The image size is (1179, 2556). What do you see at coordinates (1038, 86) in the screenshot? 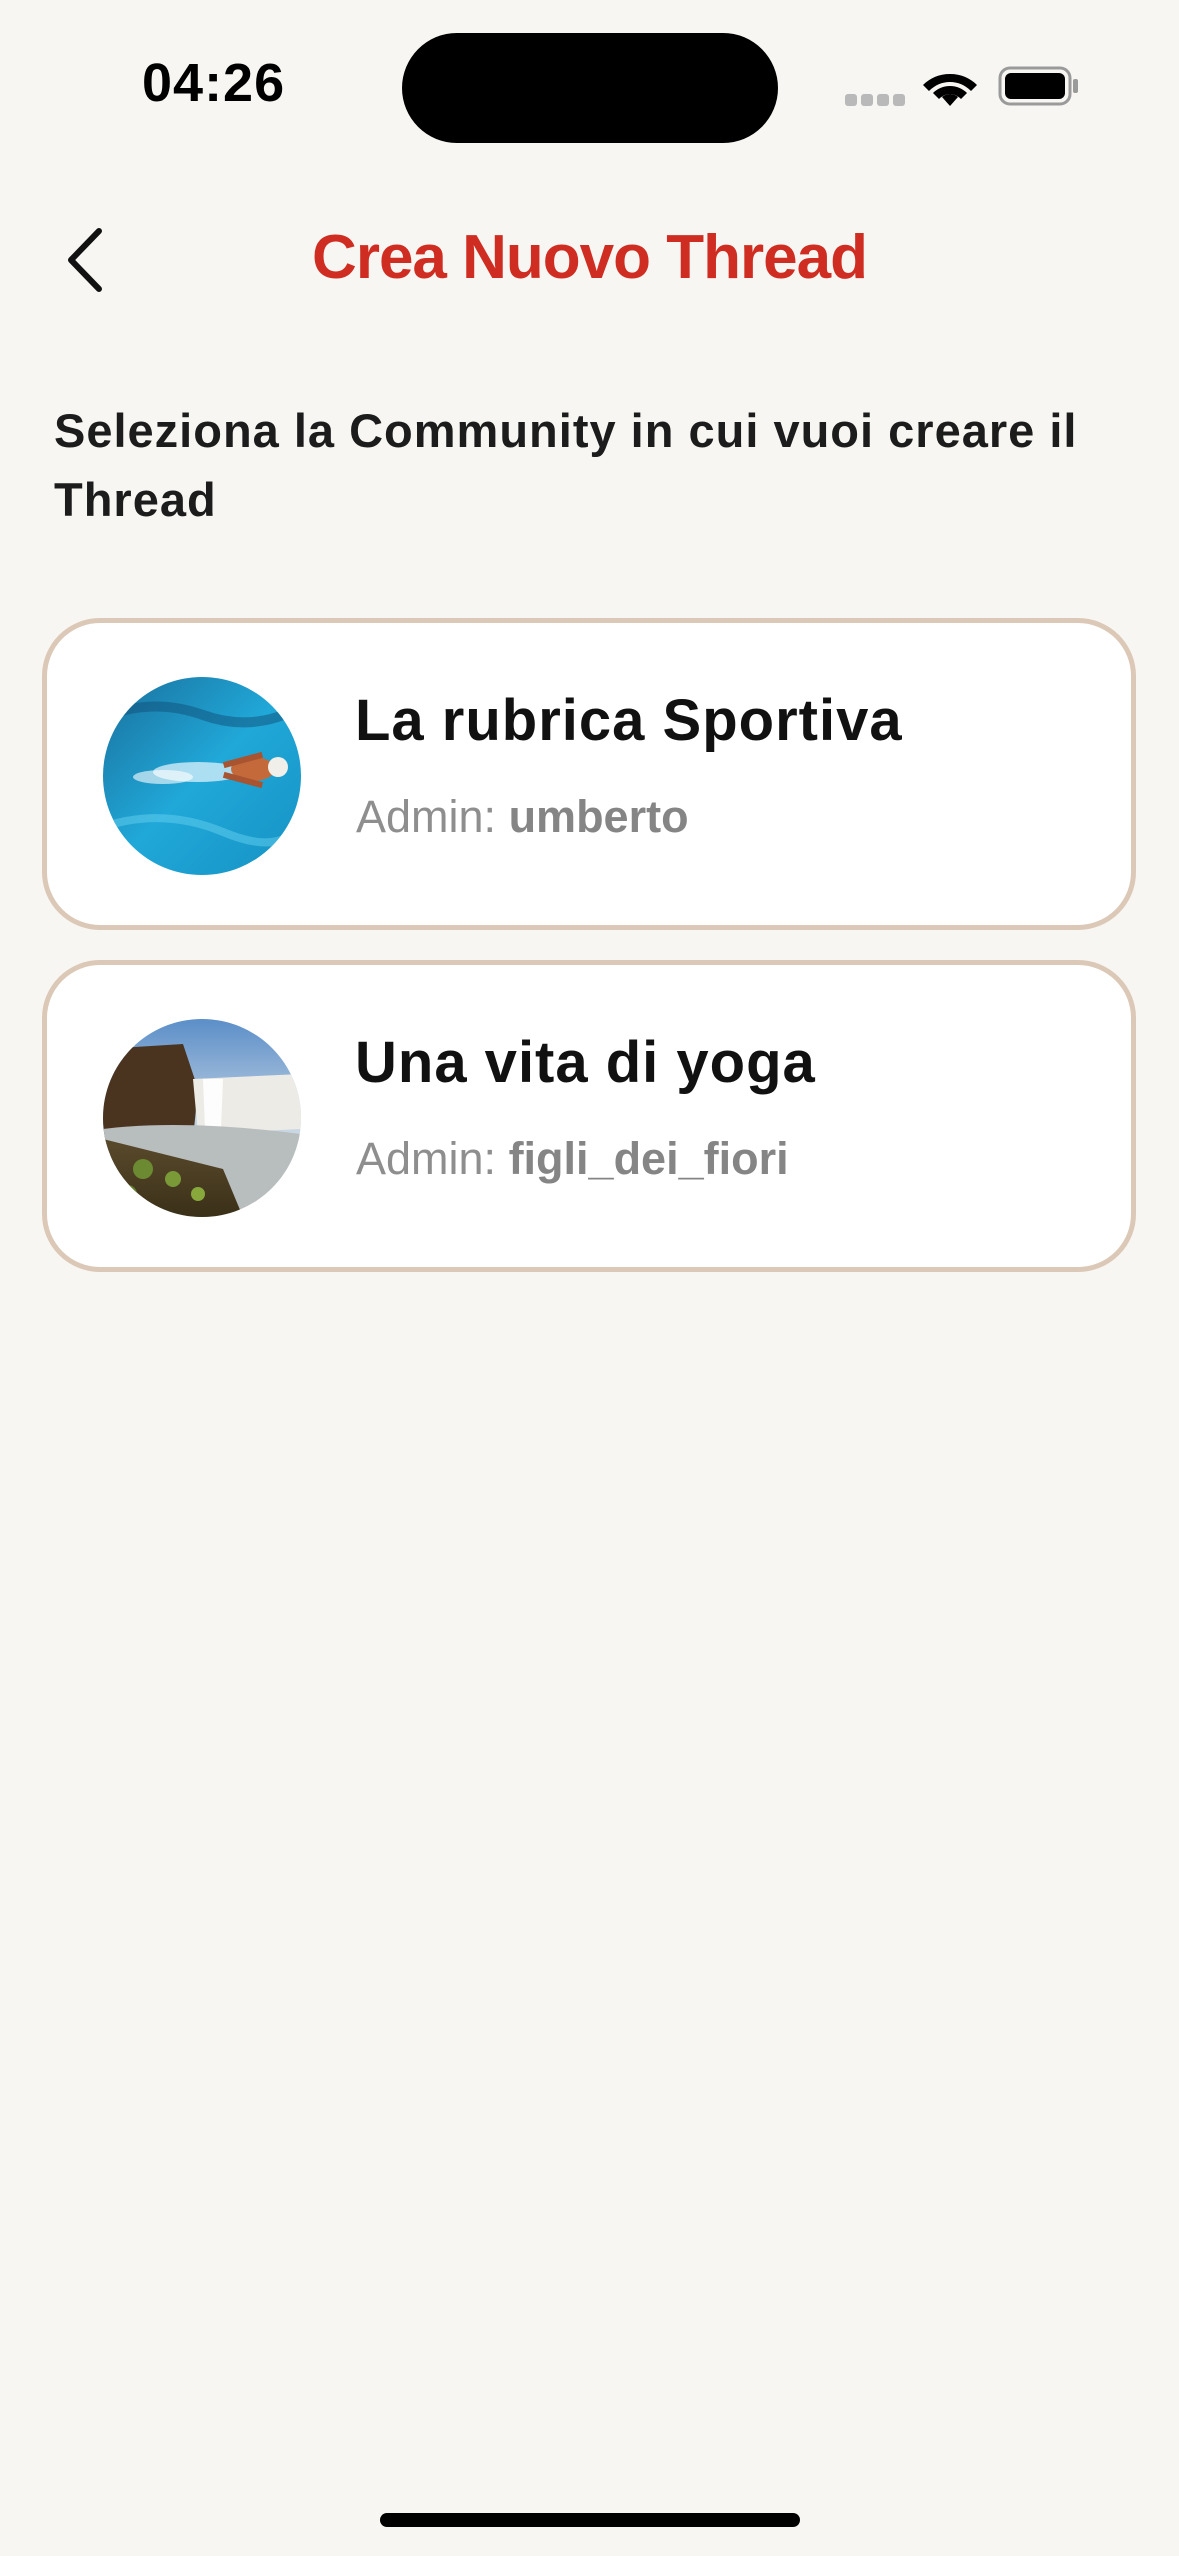
I see `battery-icon` at bounding box center [1038, 86].